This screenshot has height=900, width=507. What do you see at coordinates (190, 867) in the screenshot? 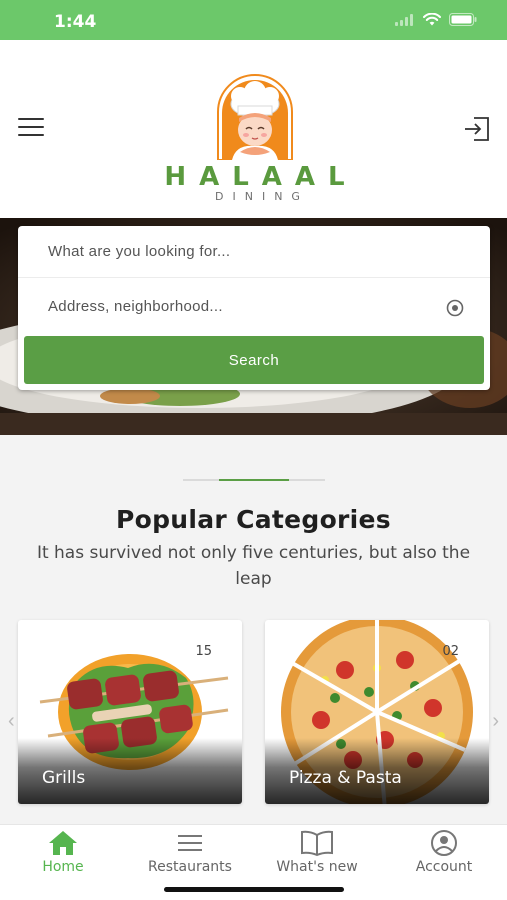
I see `nav-label: Restaurants` at bounding box center [190, 867].